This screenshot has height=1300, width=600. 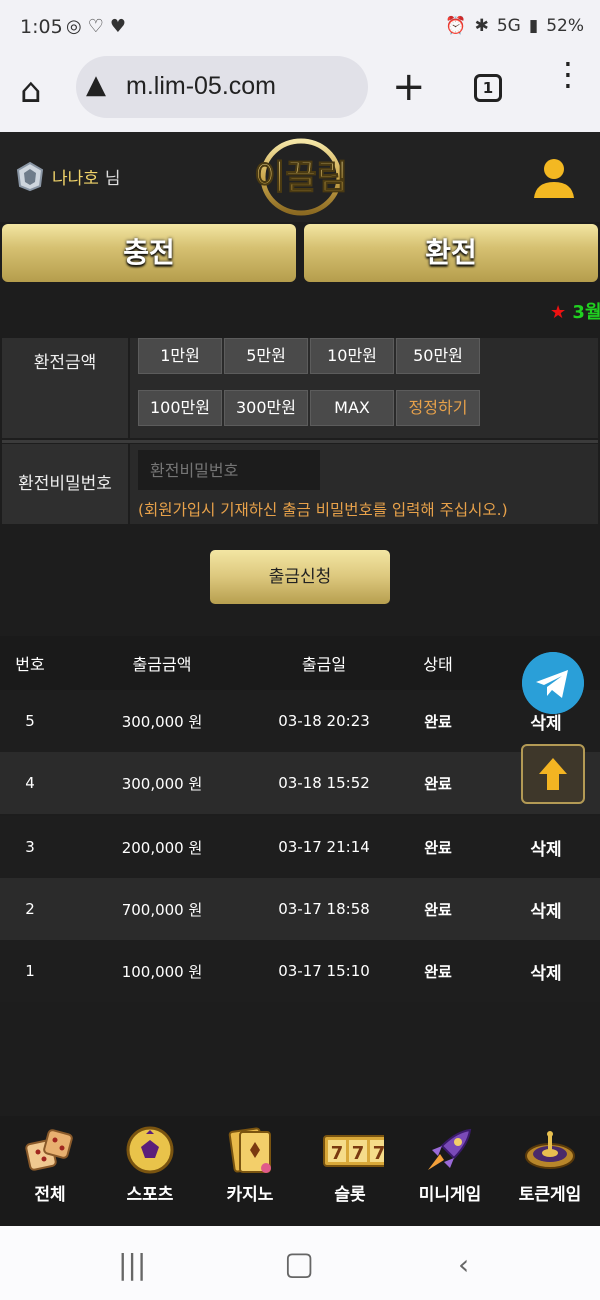 I want to click on soccer-ball-icon, so click(x=150, y=1150).